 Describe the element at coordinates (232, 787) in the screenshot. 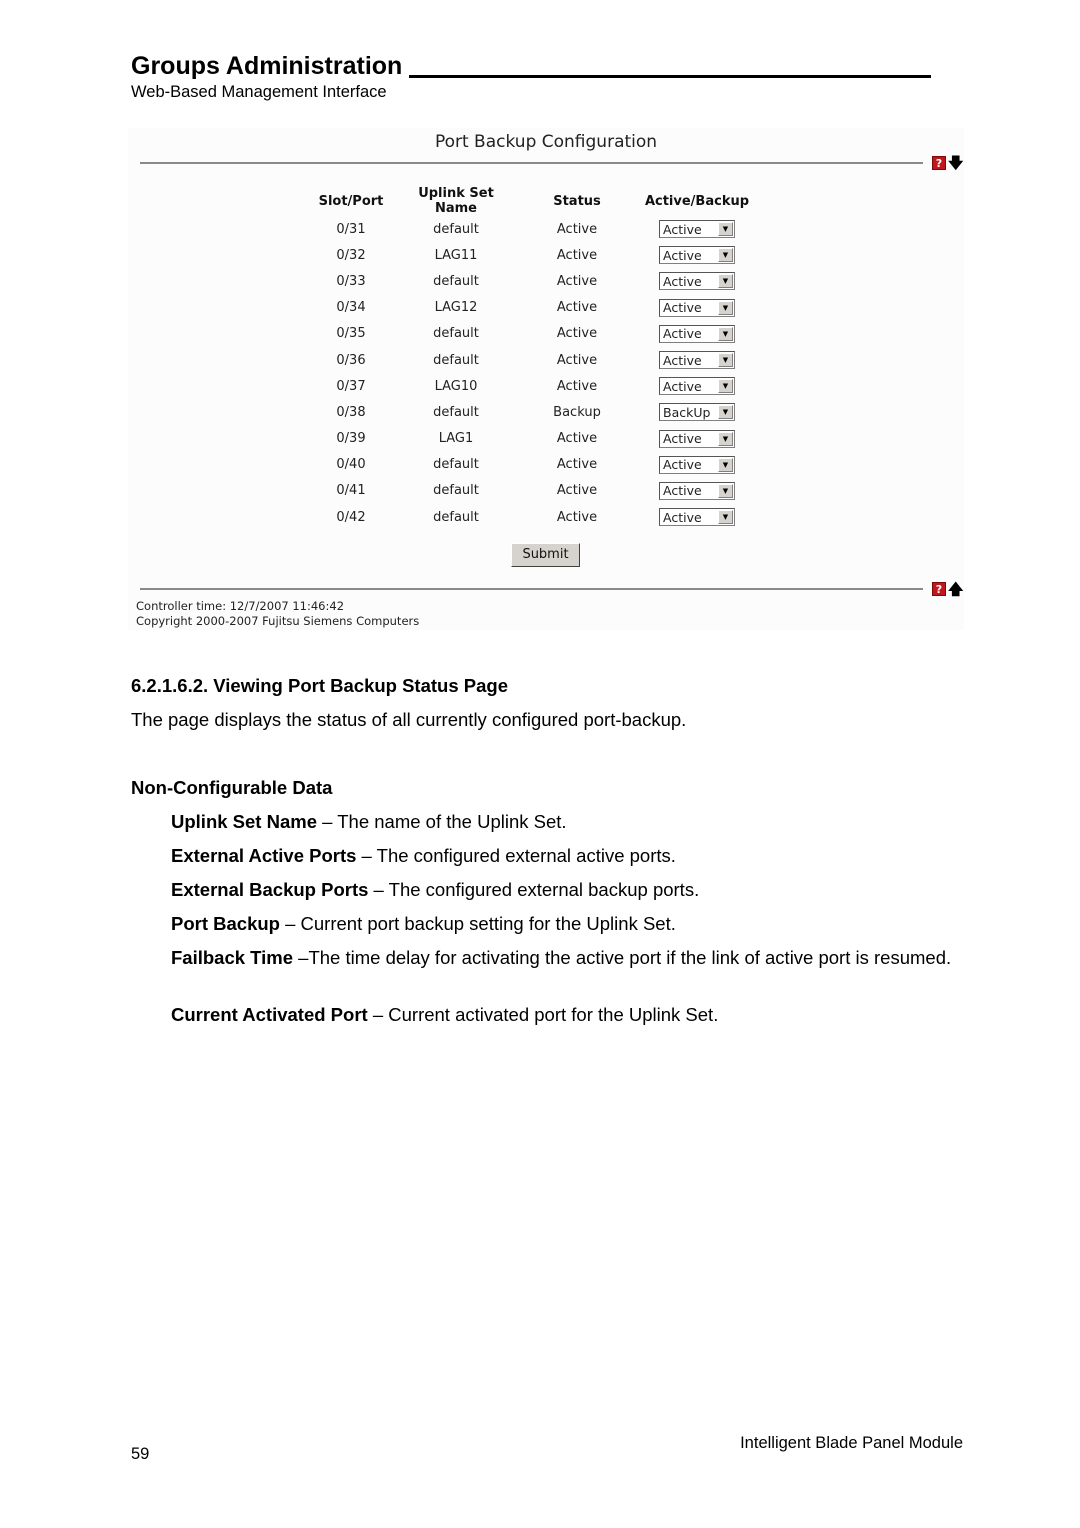

I see `non-configurable-heading: Non-Configurable Data` at that location.